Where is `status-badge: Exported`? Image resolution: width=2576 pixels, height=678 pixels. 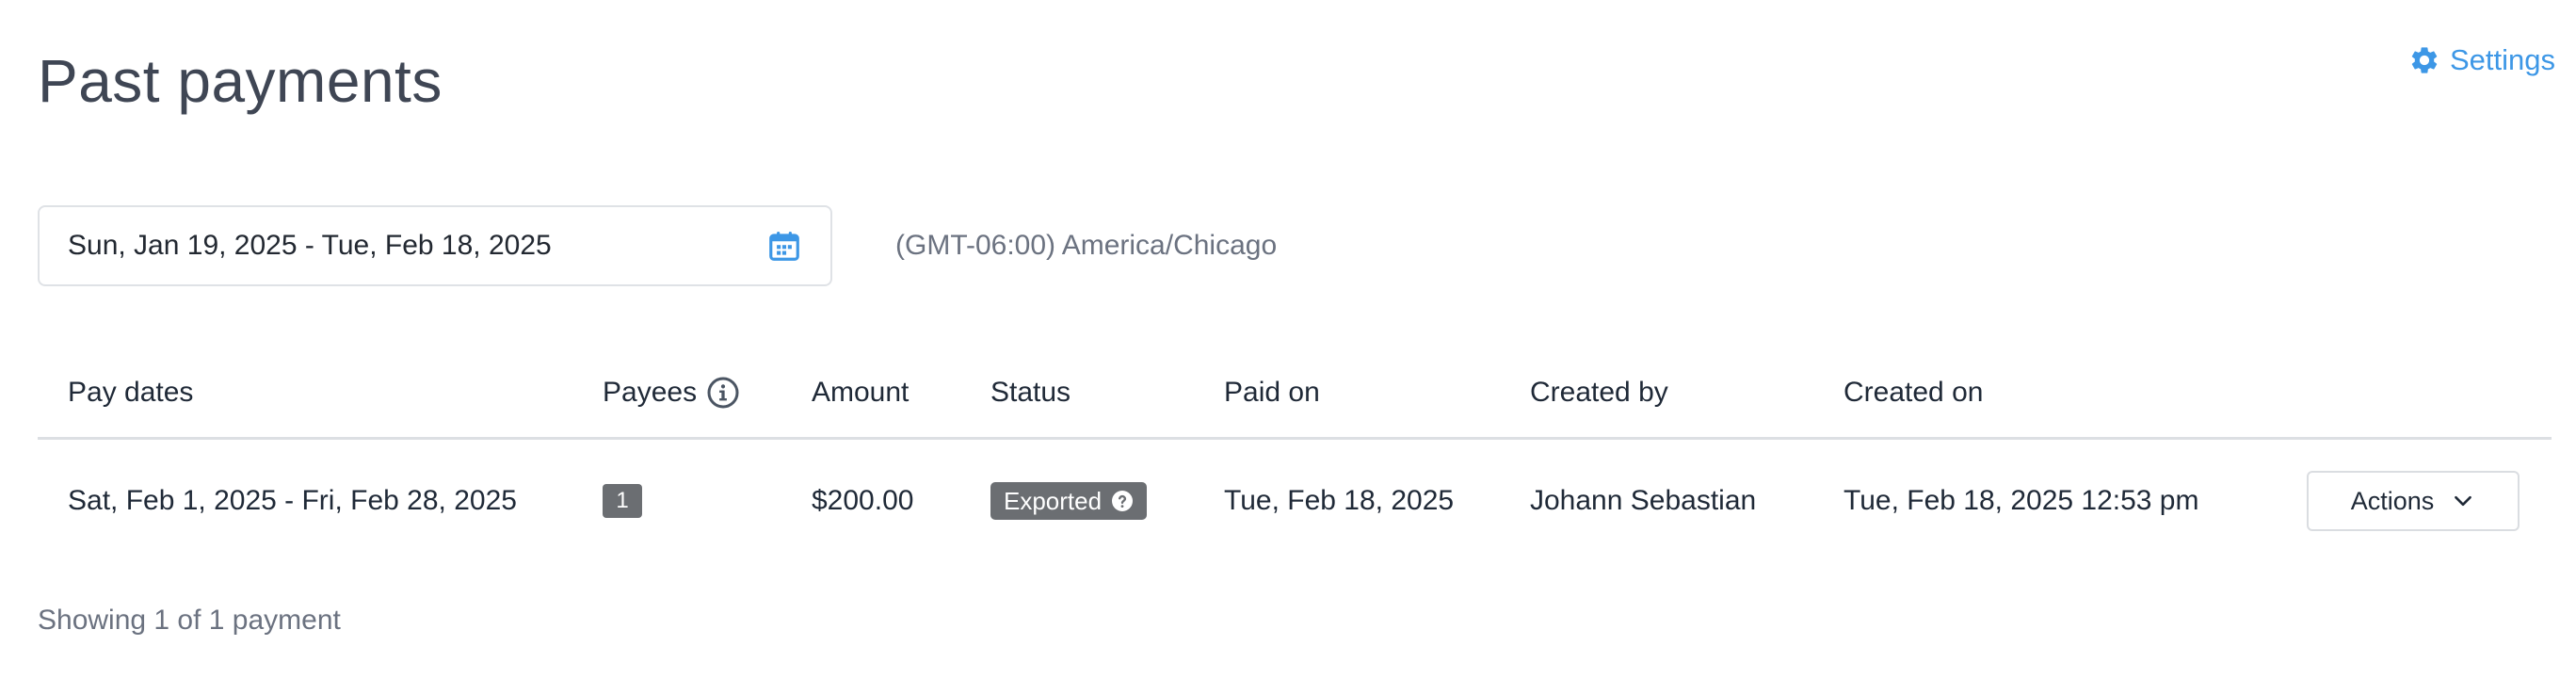
status-badge: Exported is located at coordinates (1069, 501).